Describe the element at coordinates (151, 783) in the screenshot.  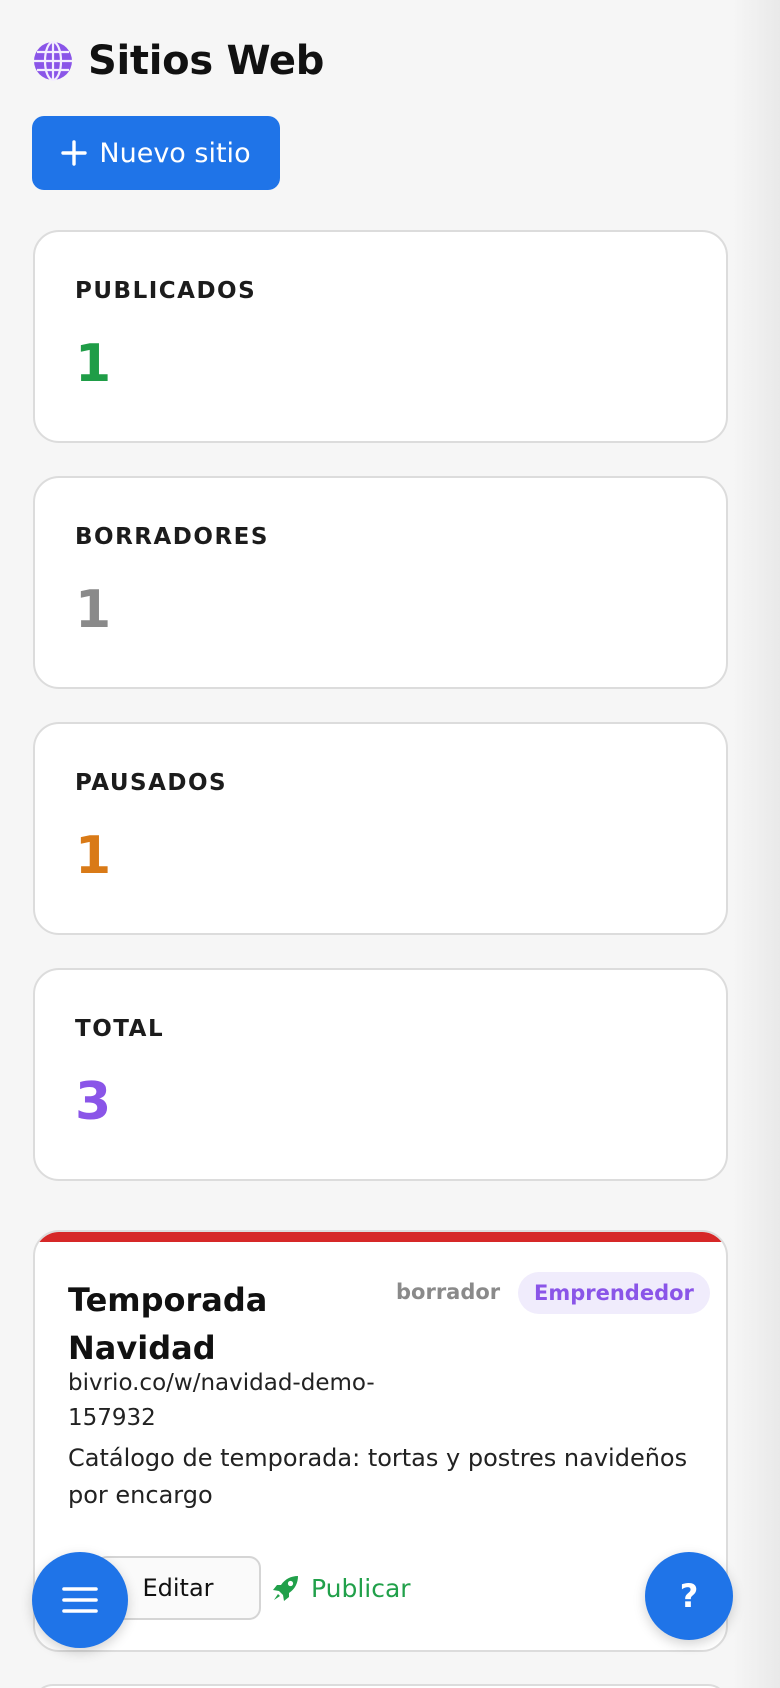
I see `stat-label: PAUSADOS` at that location.